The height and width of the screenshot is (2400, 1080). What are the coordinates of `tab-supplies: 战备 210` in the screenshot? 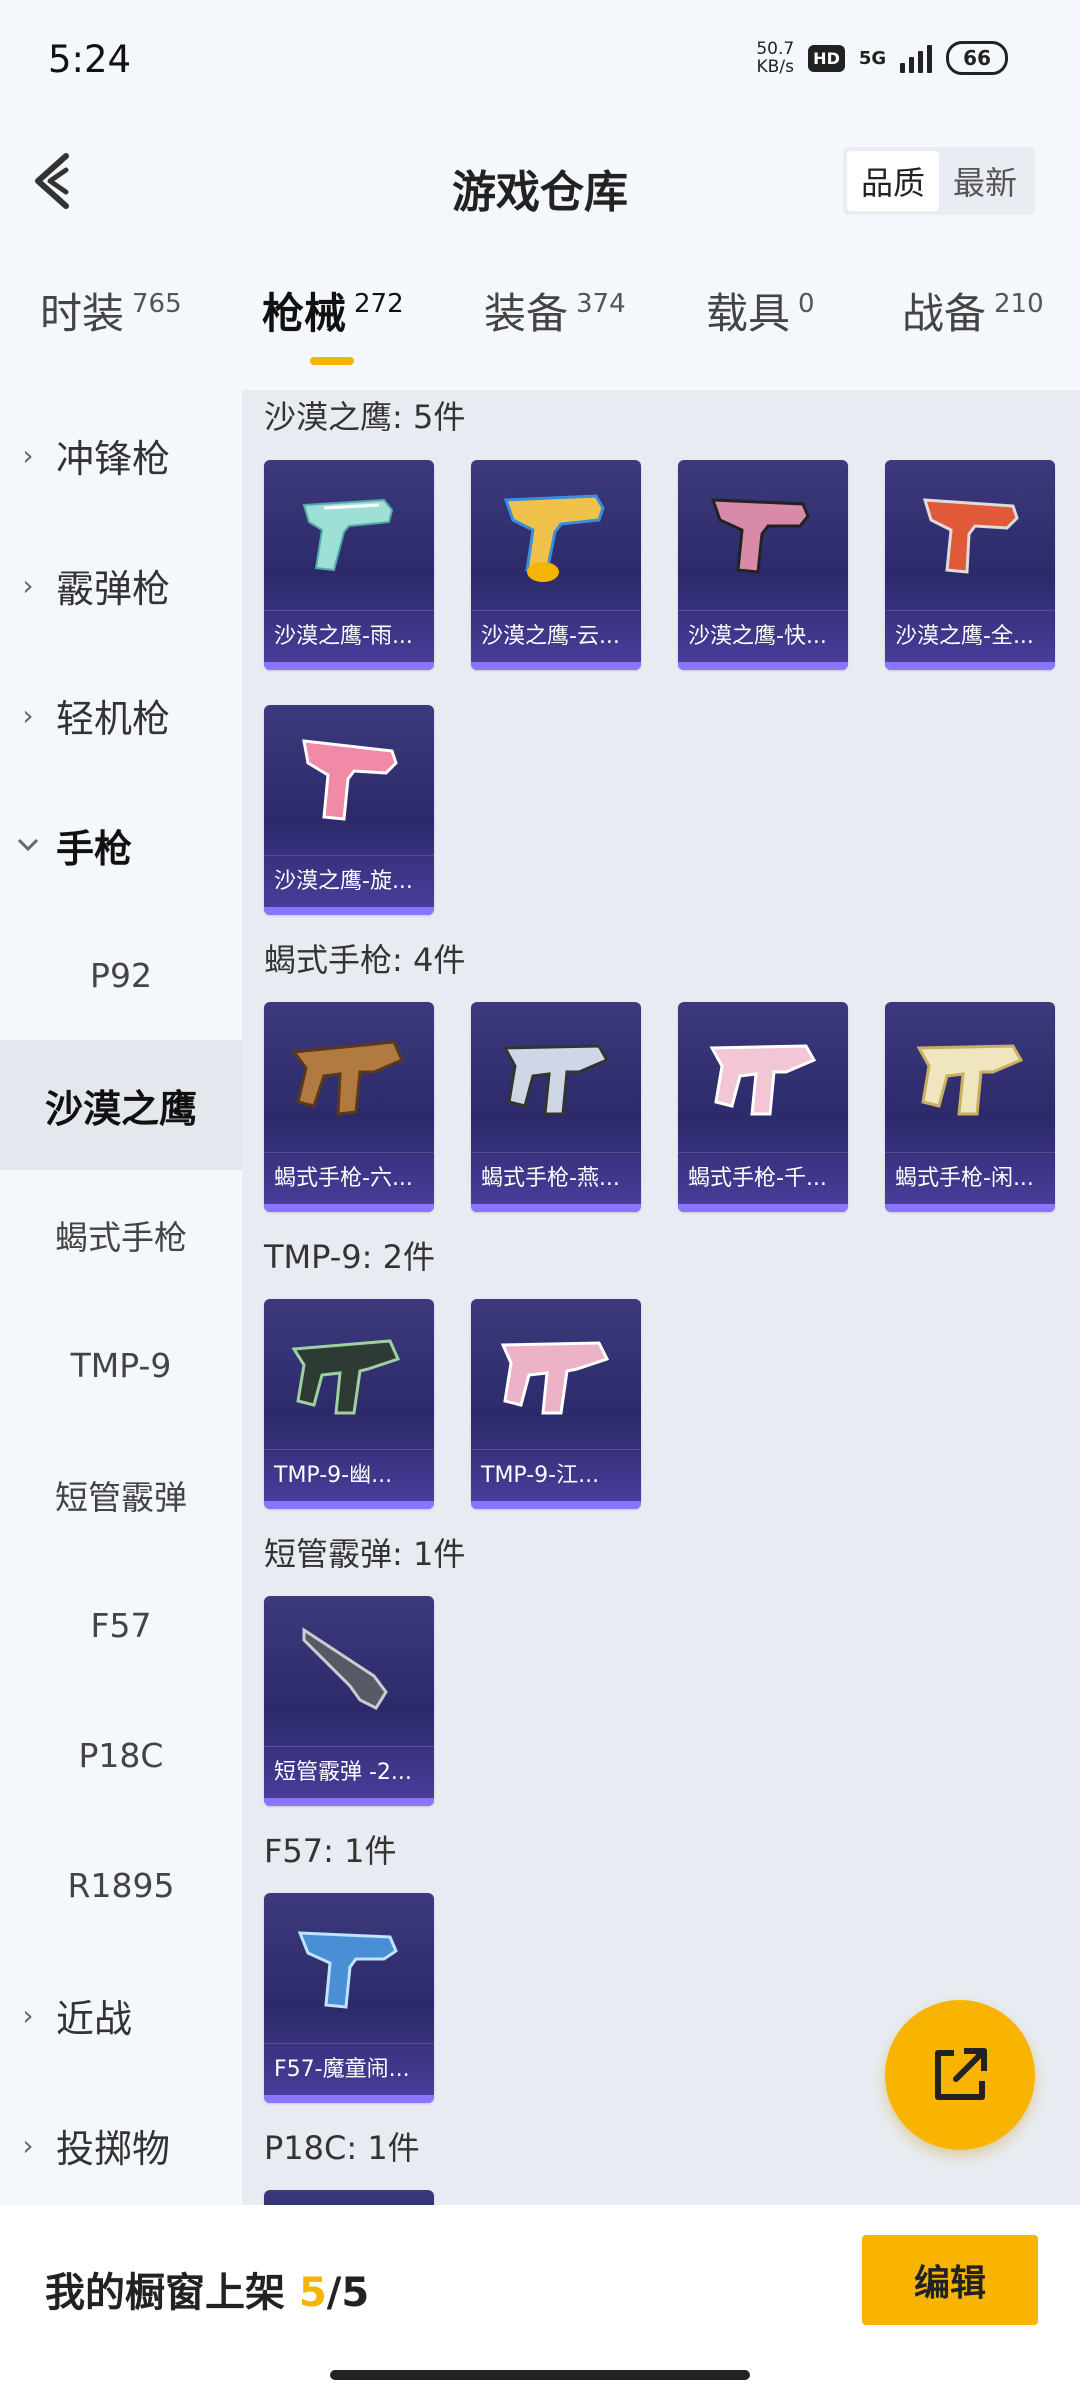 It's located at (973, 325).